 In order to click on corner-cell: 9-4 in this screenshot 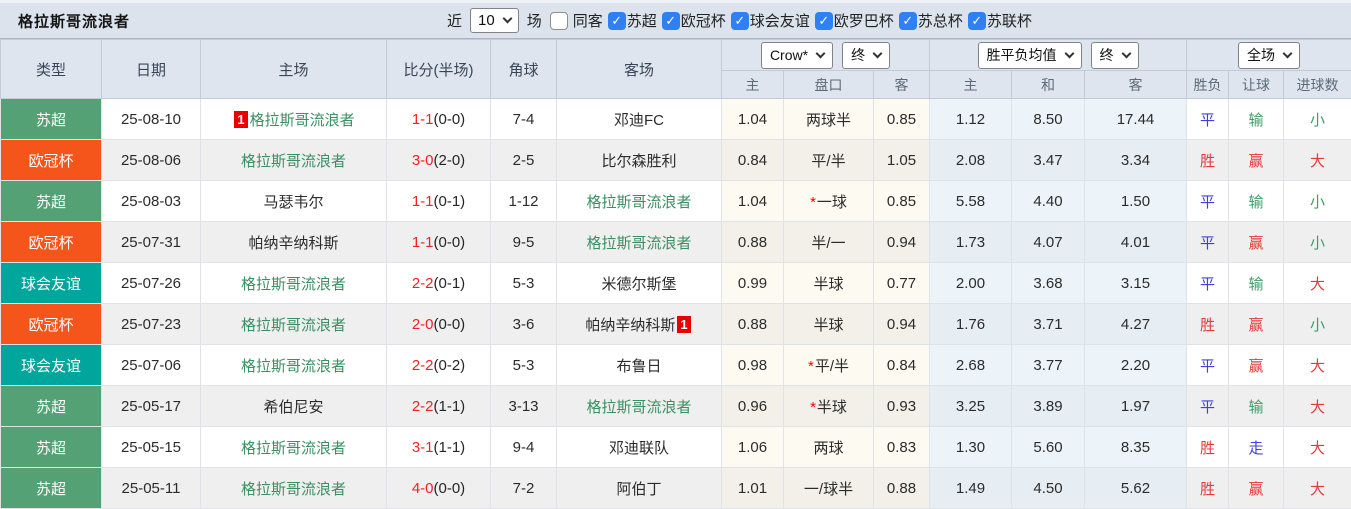, I will do `click(523, 447)`.